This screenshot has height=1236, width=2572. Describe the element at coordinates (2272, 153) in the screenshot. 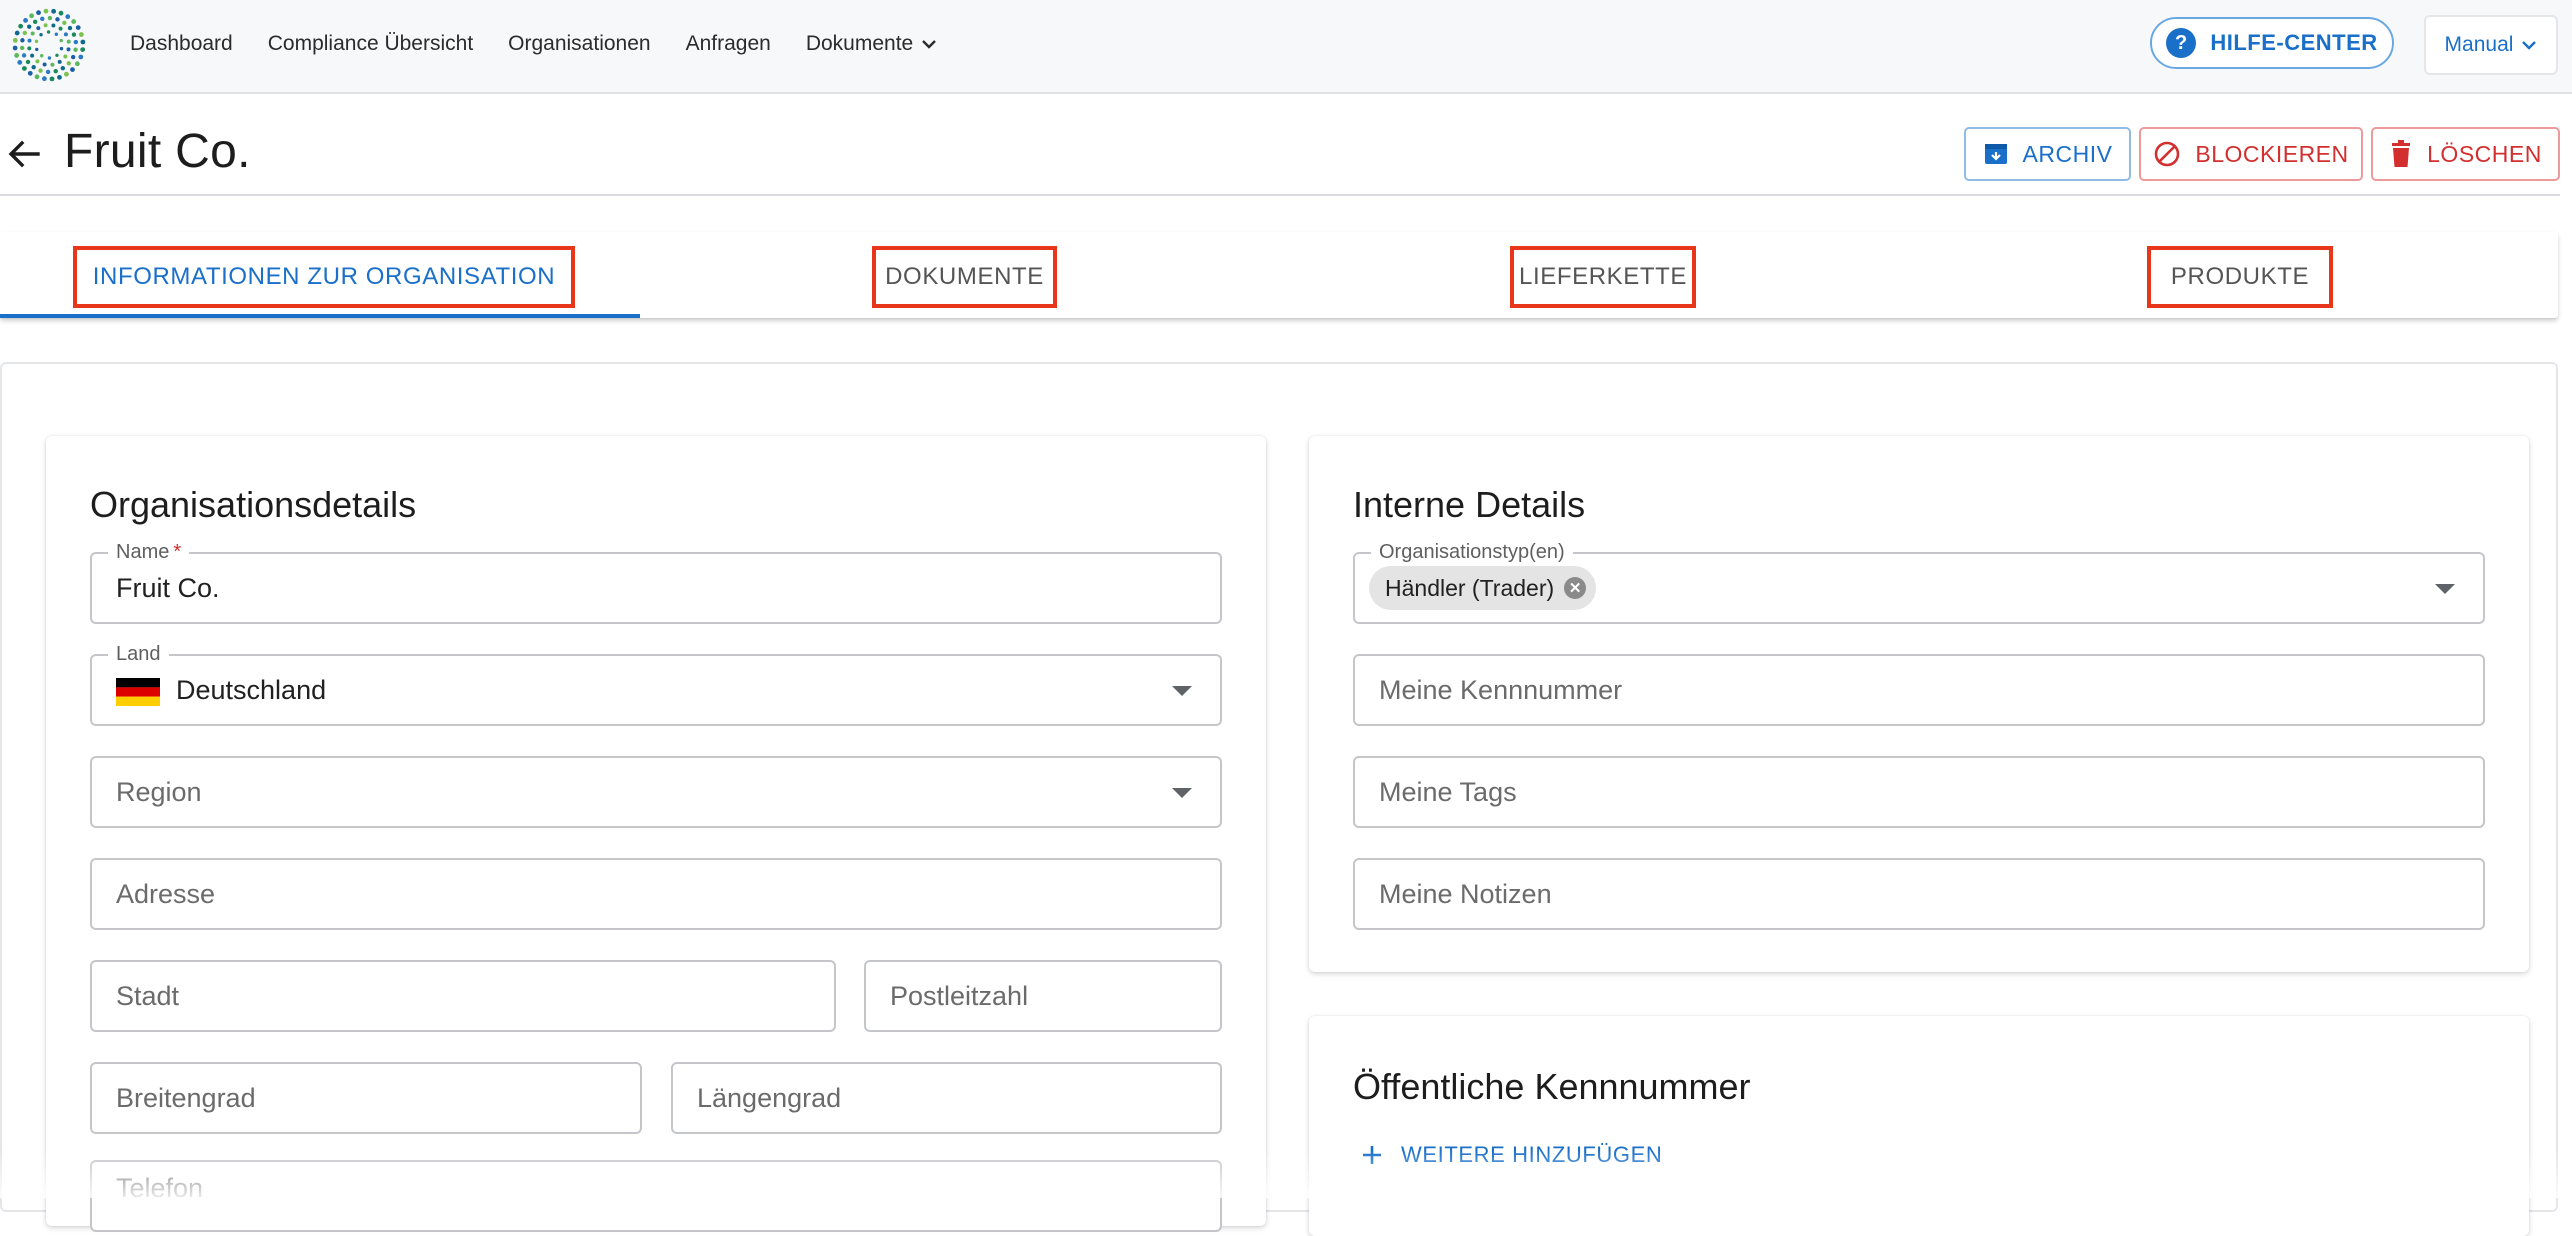

I see `block-label: BLOCKIEREN` at that location.